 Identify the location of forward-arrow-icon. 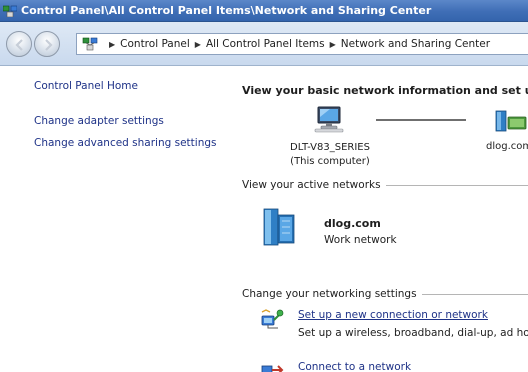
(49, 45).